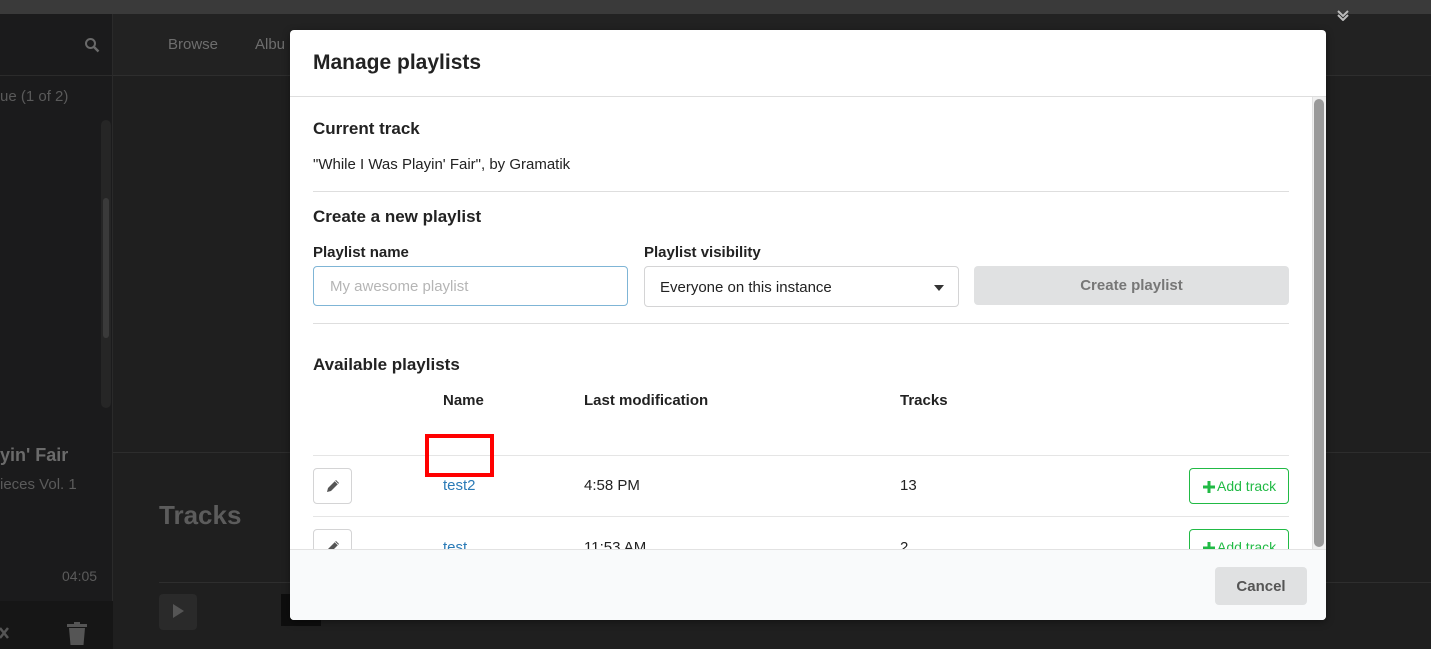 Image resolution: width=1431 pixels, height=649 pixels. I want to click on cancel-button: Cancel, so click(1261, 586).